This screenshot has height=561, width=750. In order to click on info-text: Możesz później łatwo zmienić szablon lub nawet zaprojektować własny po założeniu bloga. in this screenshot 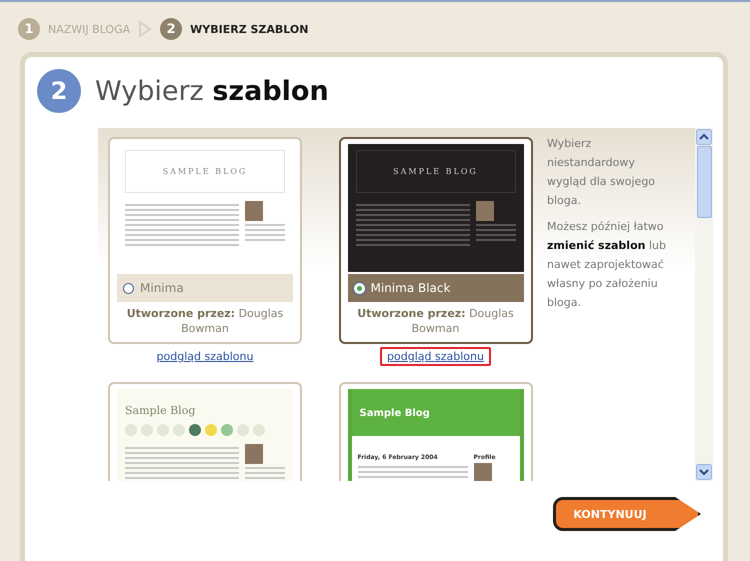, I will do `click(607, 265)`.